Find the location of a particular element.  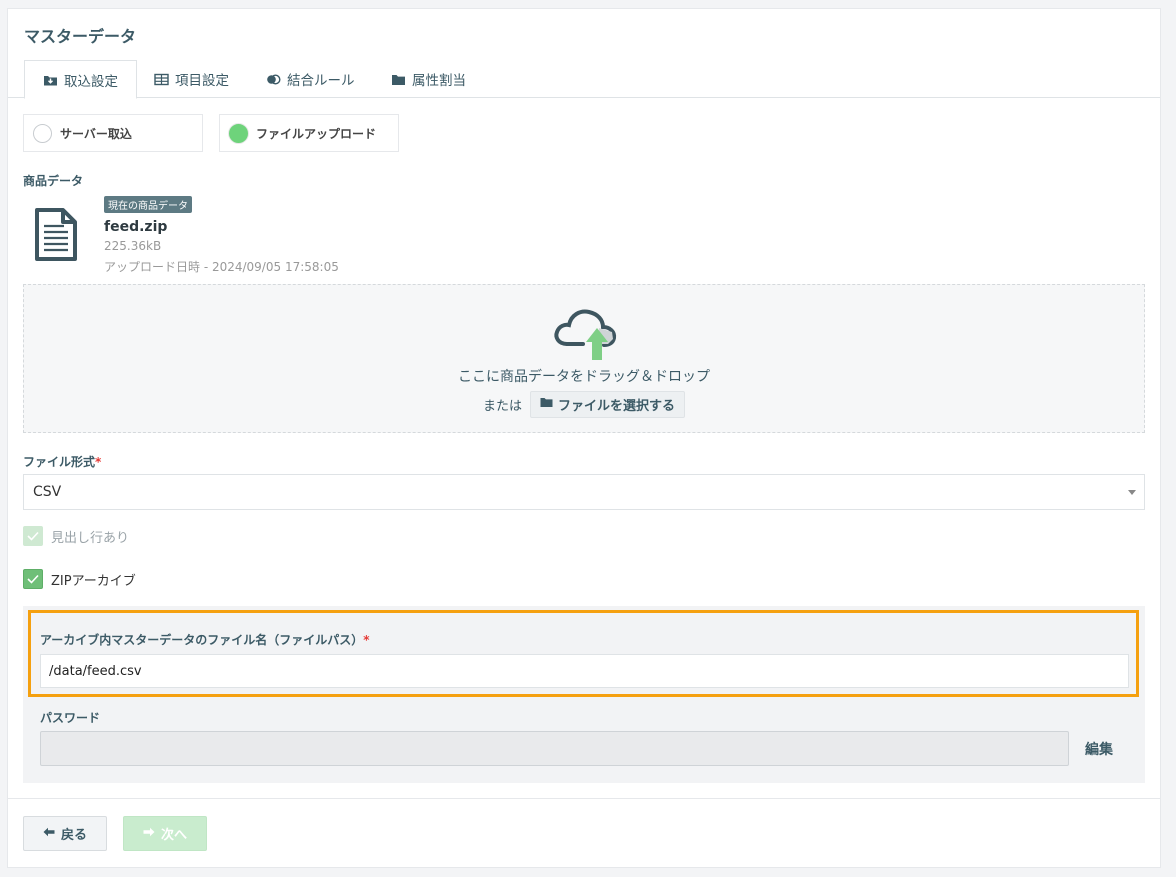

select-file-button: ファイルを選択する is located at coordinates (608, 404).